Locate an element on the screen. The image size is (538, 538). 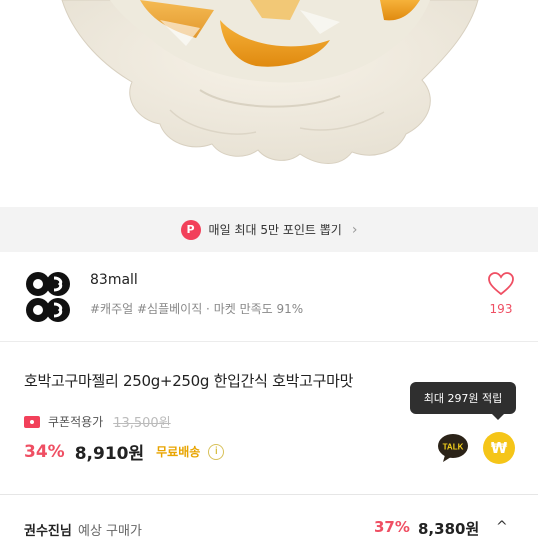
seller-name: 83mall is located at coordinates (114, 280).